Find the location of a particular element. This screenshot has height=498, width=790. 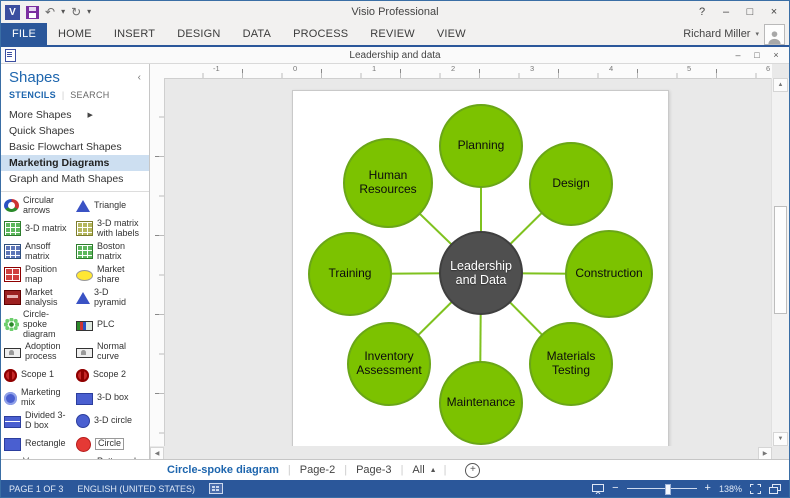

minimize-button: – is located at coordinates (726, 12).